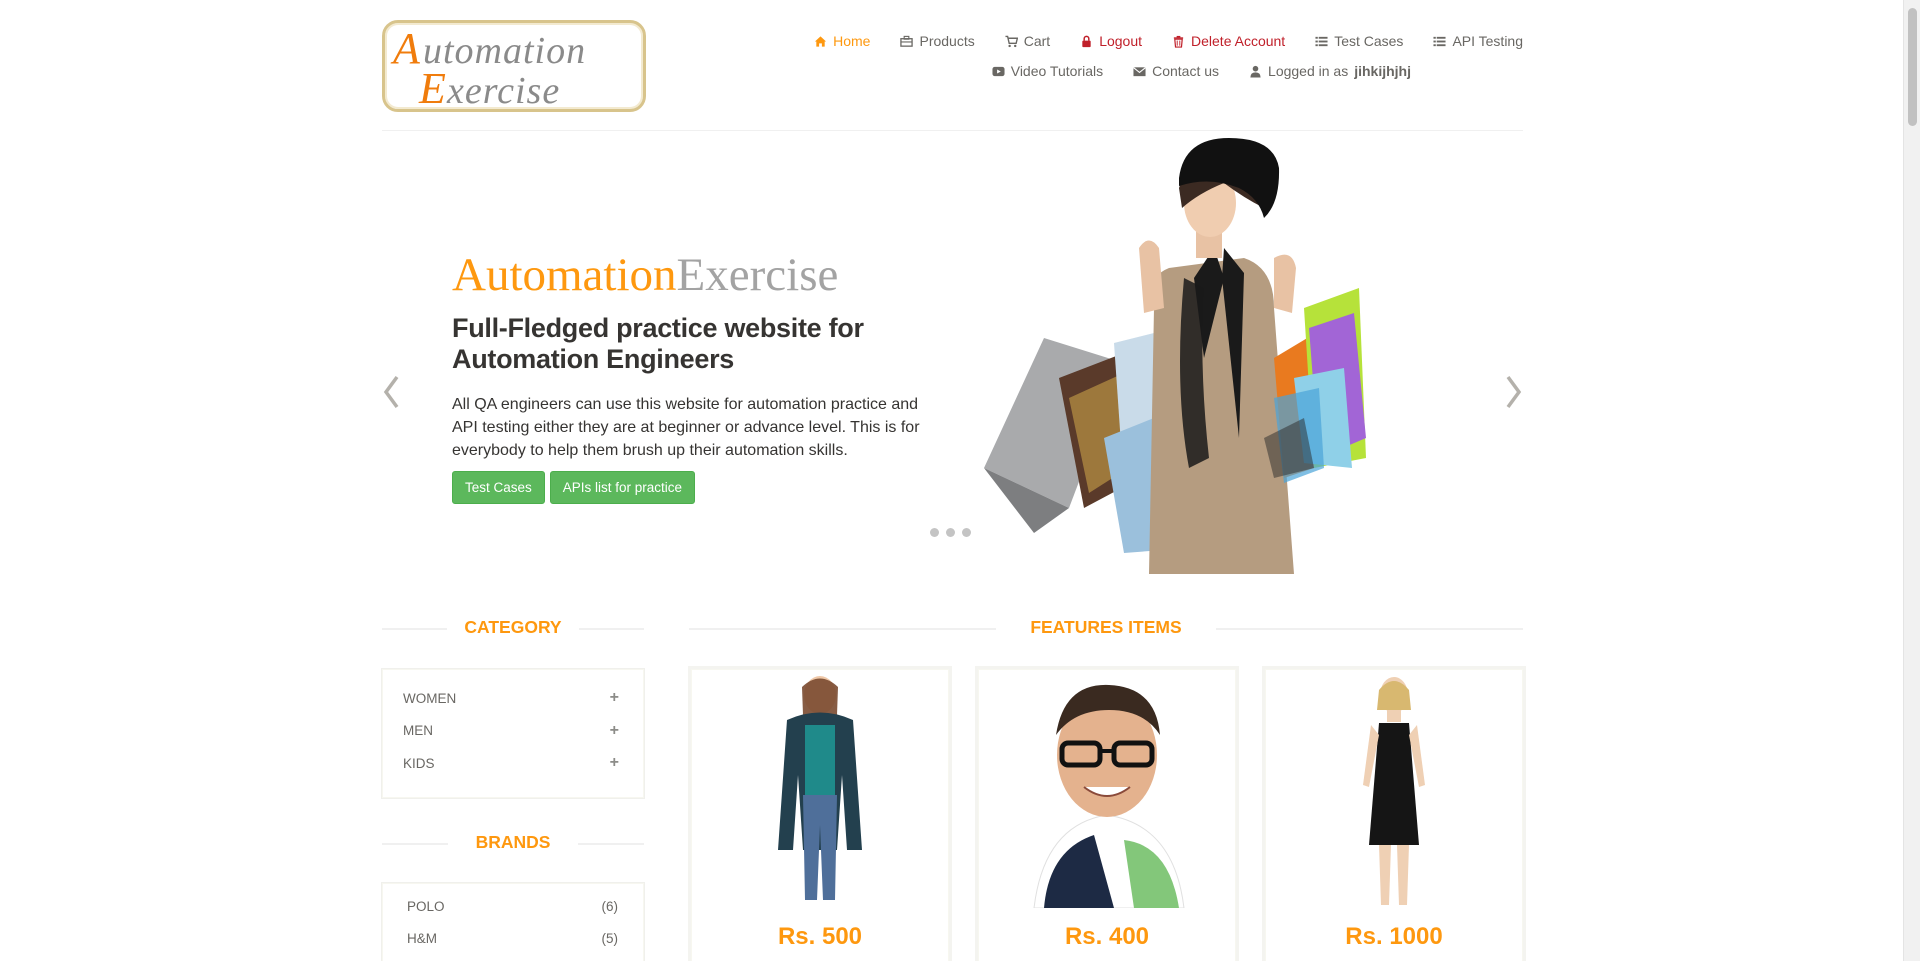  What do you see at coordinates (513, 698) in the screenshot?
I see `category-item-women: WOMEN +` at bounding box center [513, 698].